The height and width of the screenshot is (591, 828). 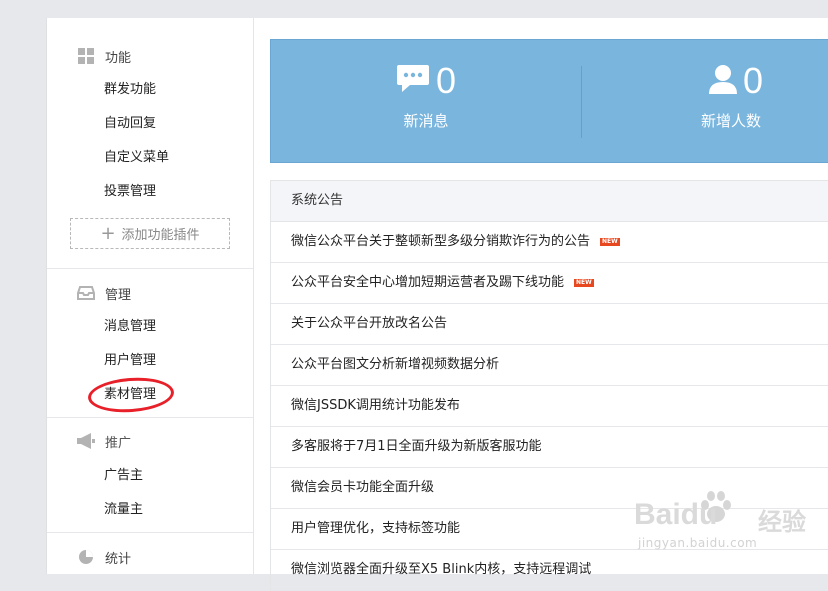 What do you see at coordinates (426, 121) in the screenshot?
I see `new-messages-label: 新消息` at bounding box center [426, 121].